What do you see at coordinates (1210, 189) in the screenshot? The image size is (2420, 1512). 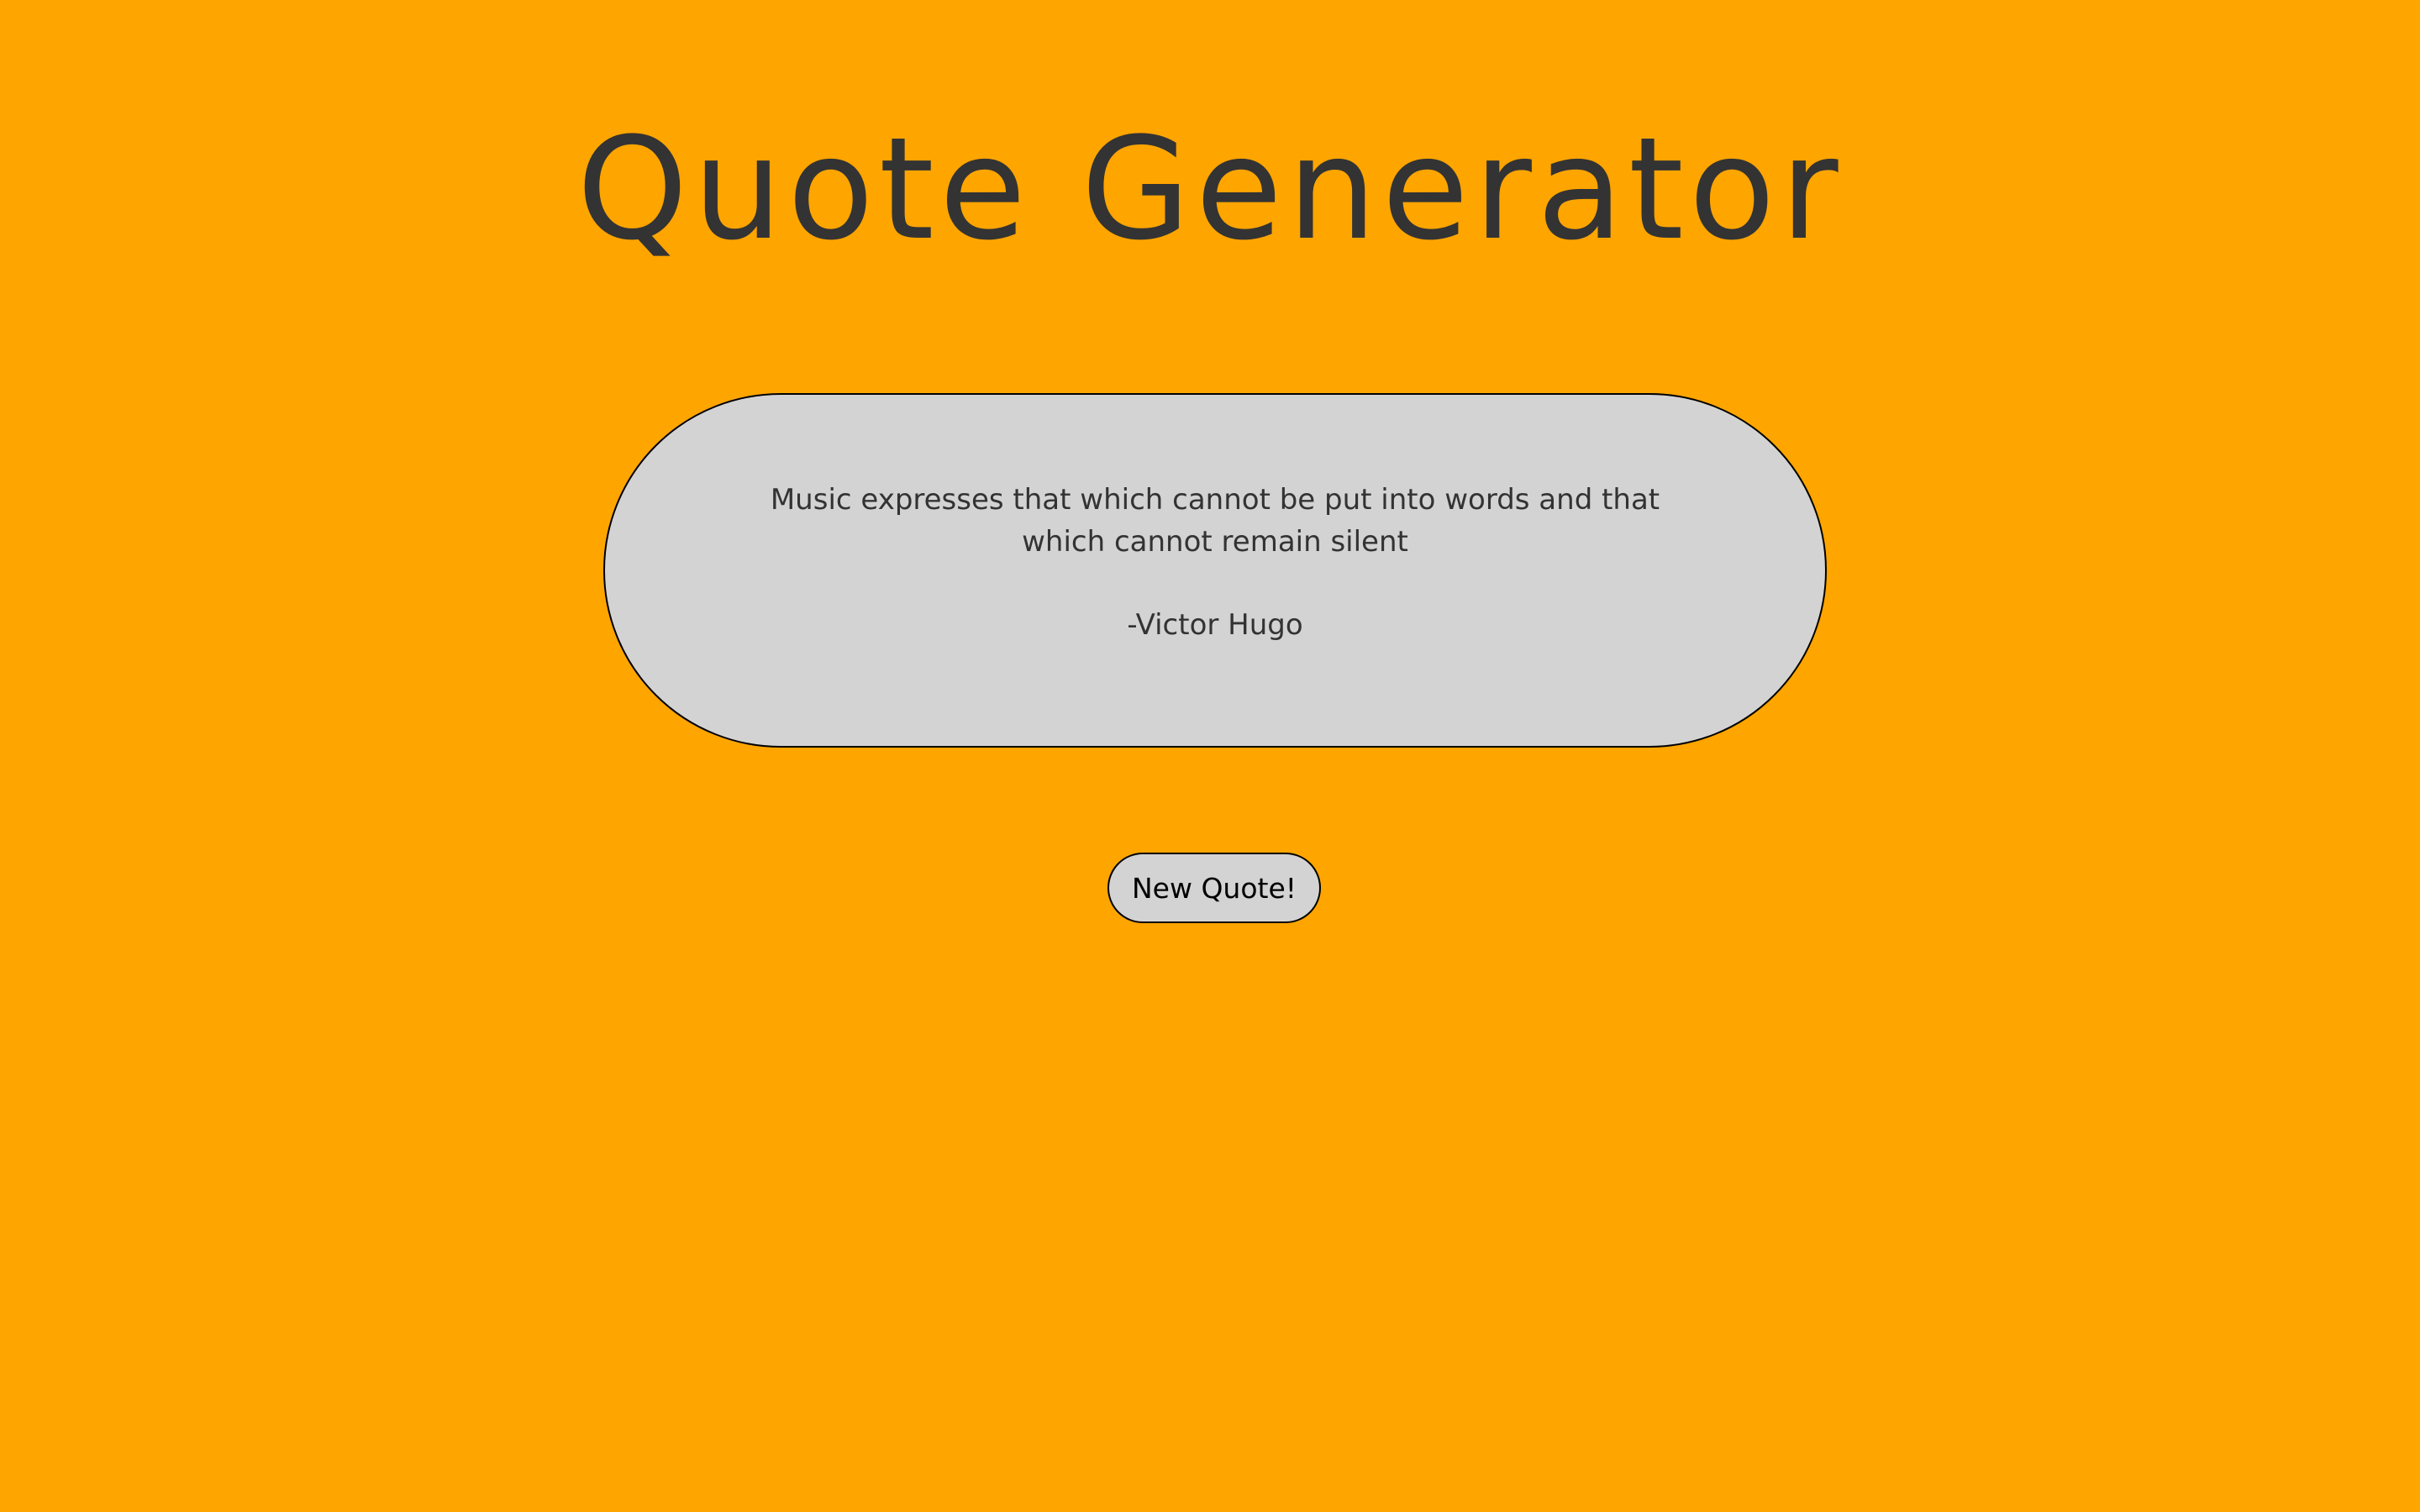 I see `page-title: Quote Generator` at bounding box center [1210, 189].